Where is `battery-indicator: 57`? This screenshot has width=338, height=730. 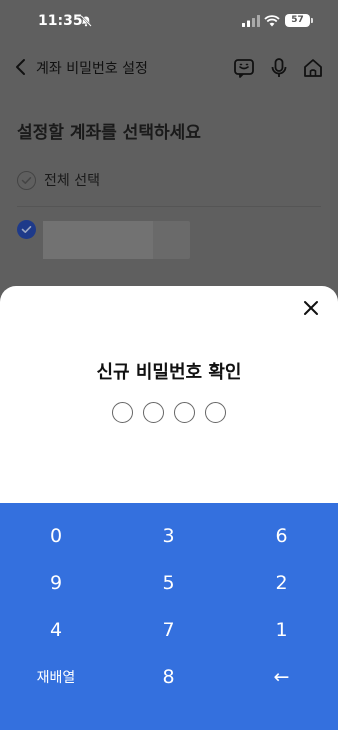
battery-indicator: 57 is located at coordinates (299, 20).